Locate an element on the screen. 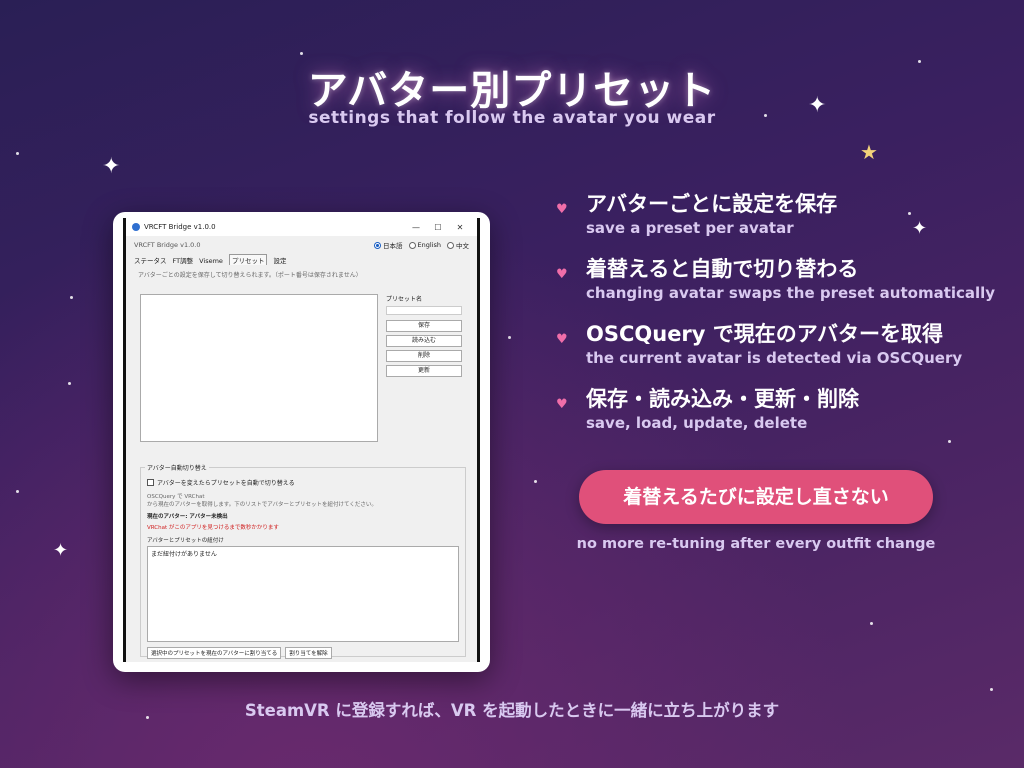 The width and height of the screenshot is (1024, 768). preset-controls: プリセット名 保存 読み込む 削除 更新 is located at coordinates (424, 337).